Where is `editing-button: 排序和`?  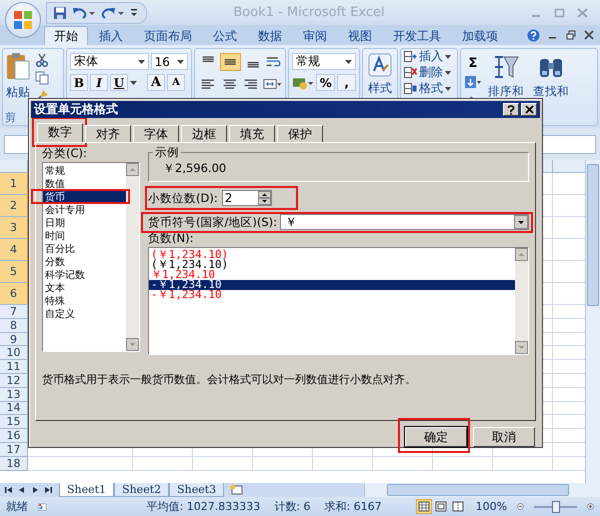
editing-button: 排序和 is located at coordinates (506, 87).